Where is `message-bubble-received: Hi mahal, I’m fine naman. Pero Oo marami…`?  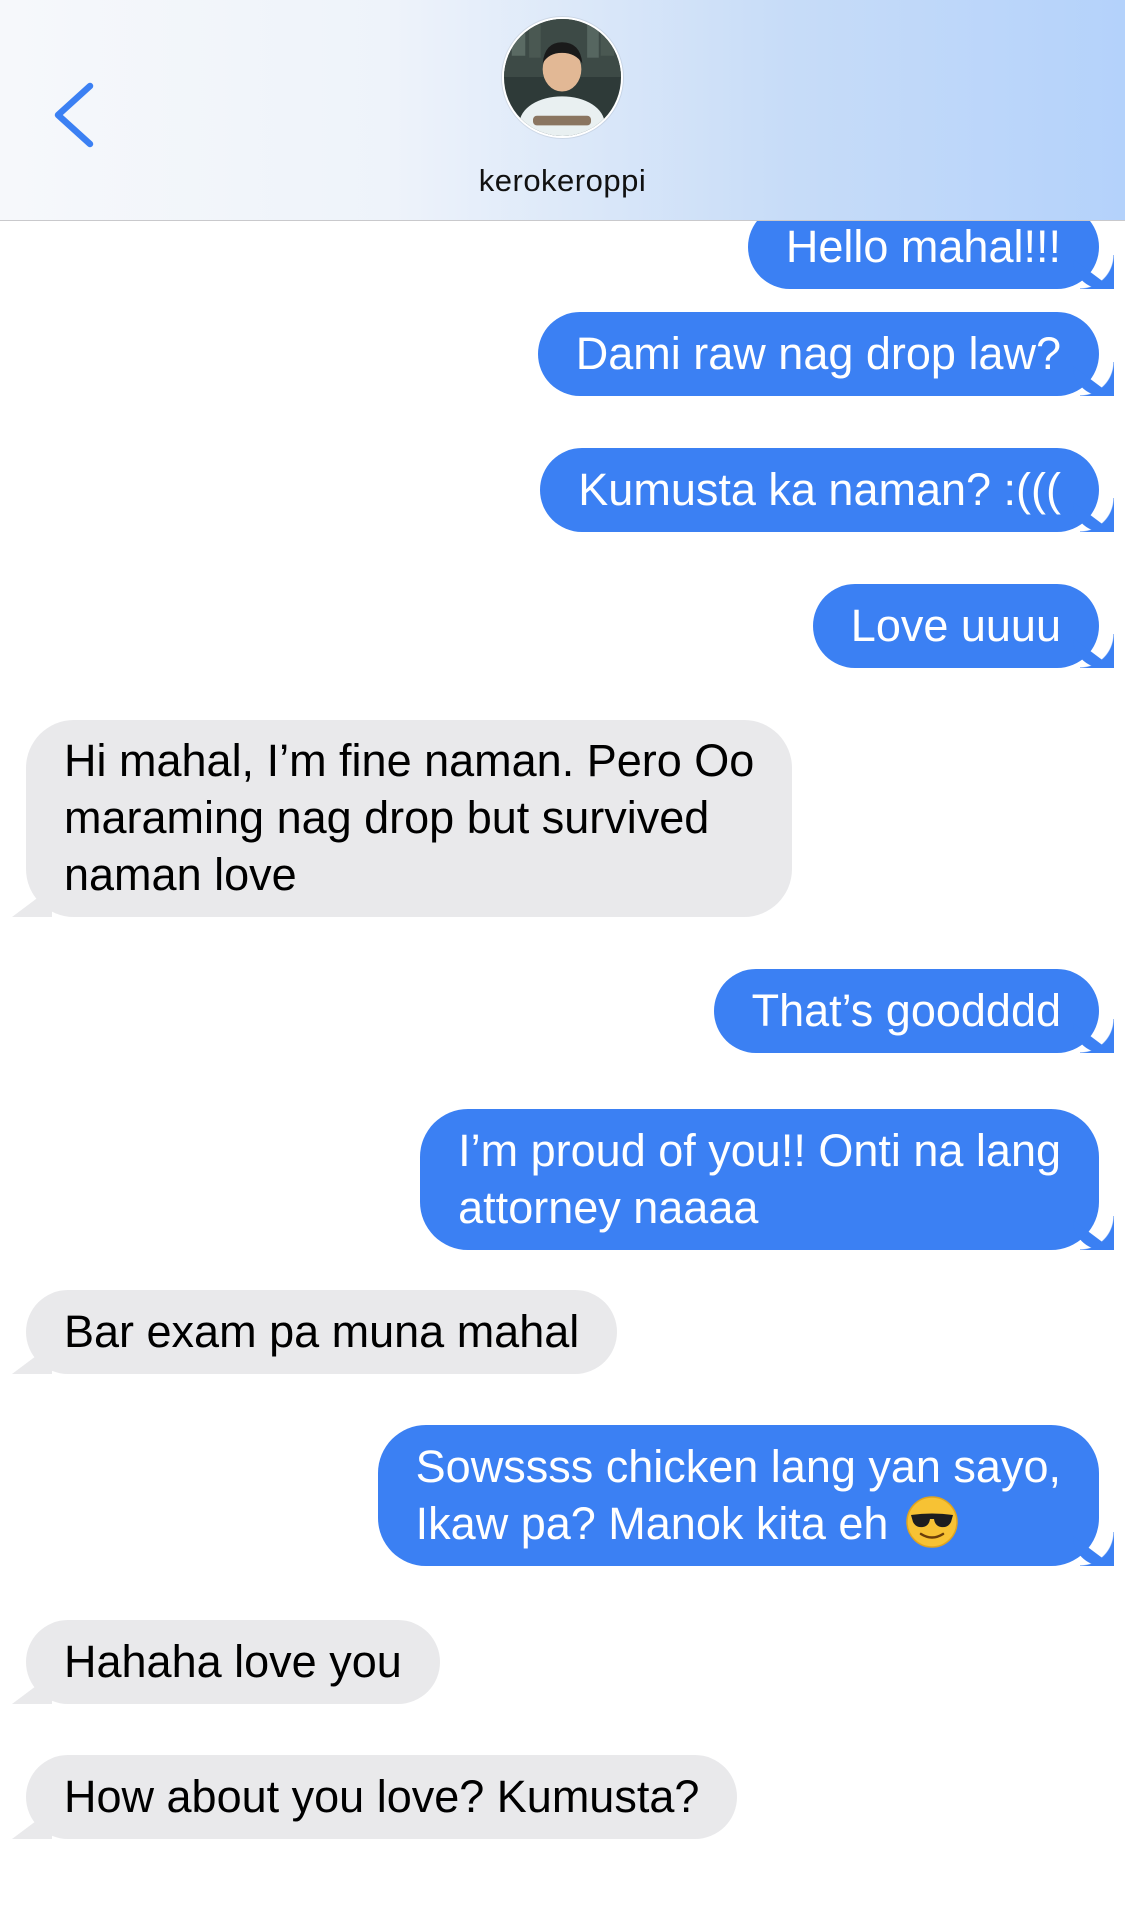 message-bubble-received: Hi mahal, I’m fine naman. Pero Oo marami… is located at coordinates (409, 818).